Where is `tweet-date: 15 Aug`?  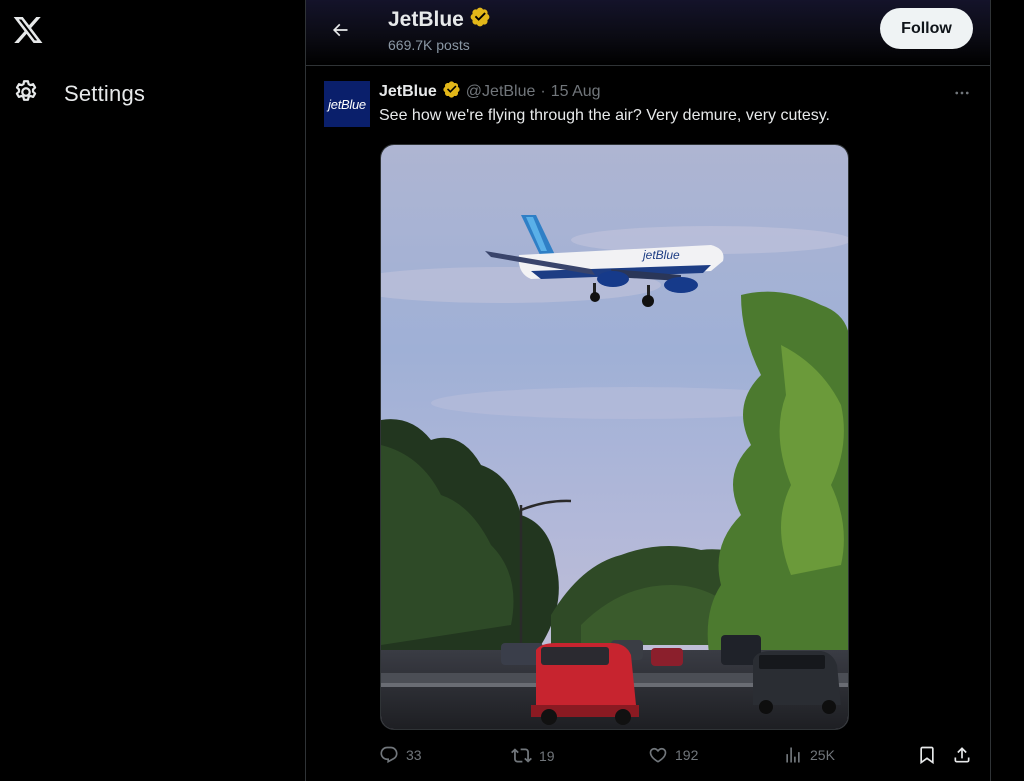 tweet-date: 15 Aug is located at coordinates (576, 92).